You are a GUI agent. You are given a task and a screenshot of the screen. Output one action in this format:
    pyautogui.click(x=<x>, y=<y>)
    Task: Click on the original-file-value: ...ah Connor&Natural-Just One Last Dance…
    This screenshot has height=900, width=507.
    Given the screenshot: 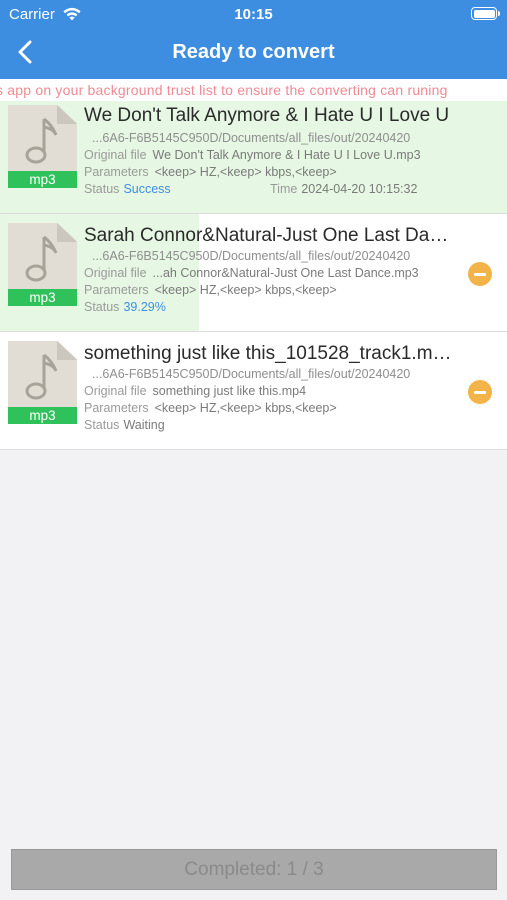 What is the action you would take?
    pyautogui.click(x=285, y=273)
    